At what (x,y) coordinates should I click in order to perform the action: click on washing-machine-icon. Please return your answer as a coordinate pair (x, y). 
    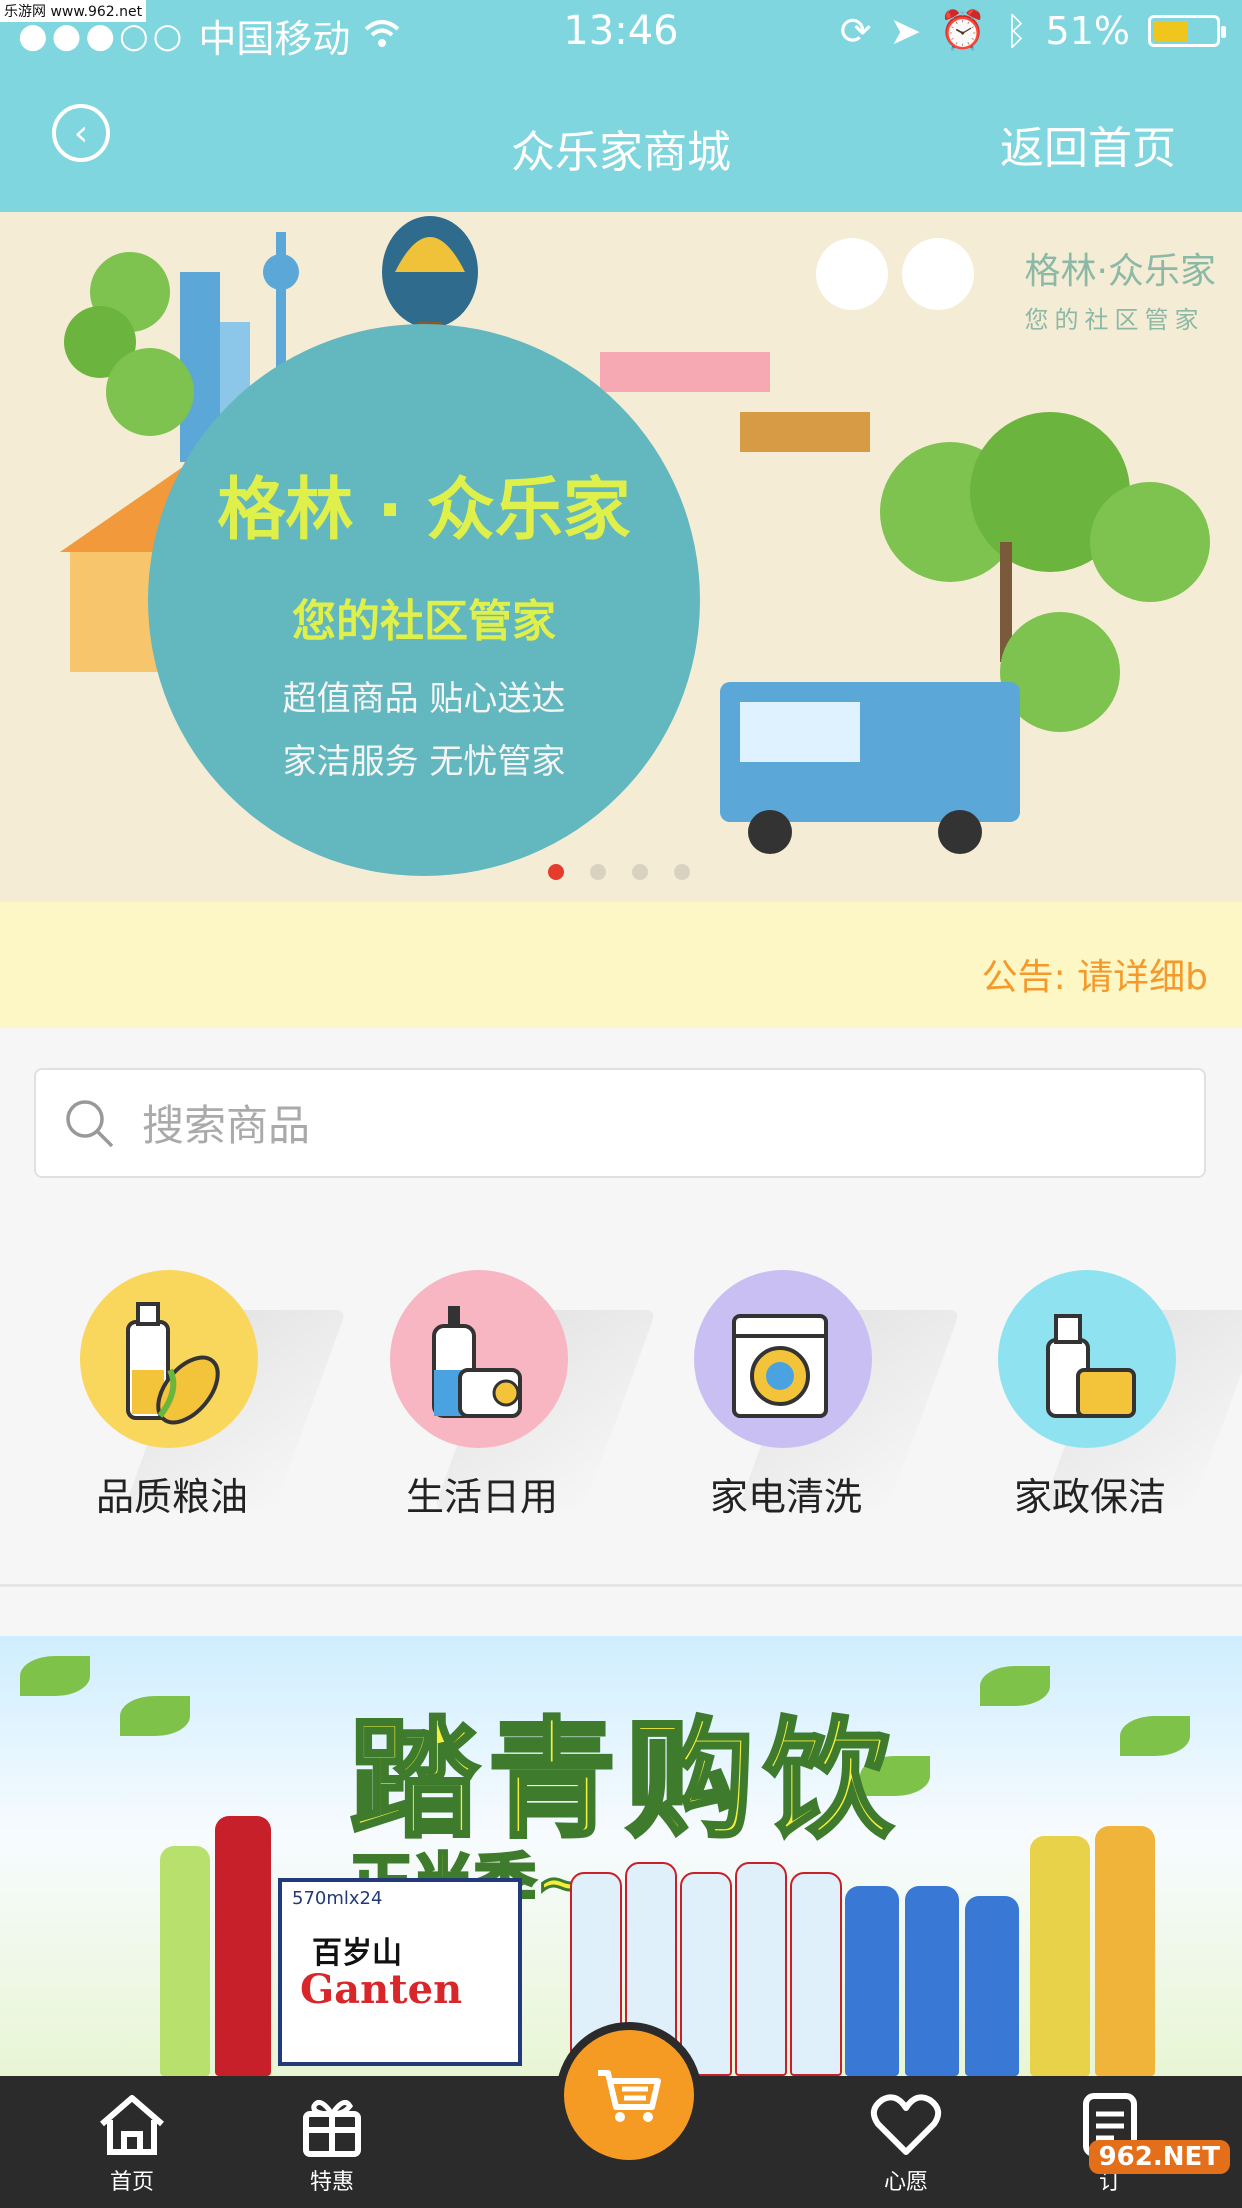
    Looking at the image, I should click on (780, 1366).